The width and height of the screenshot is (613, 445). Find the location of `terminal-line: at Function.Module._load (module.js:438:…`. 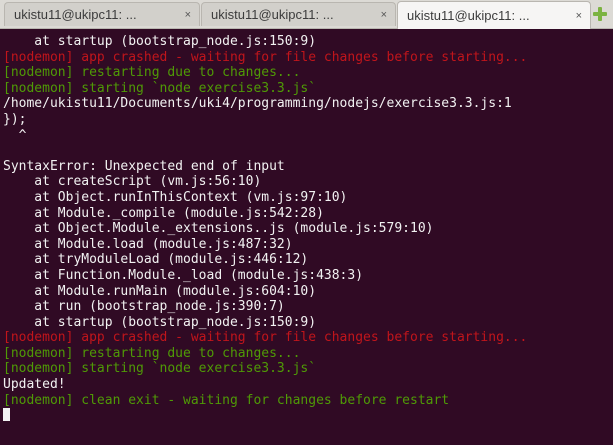

terminal-line: at Function.Module._load (module.js:438:… is located at coordinates (183, 275).